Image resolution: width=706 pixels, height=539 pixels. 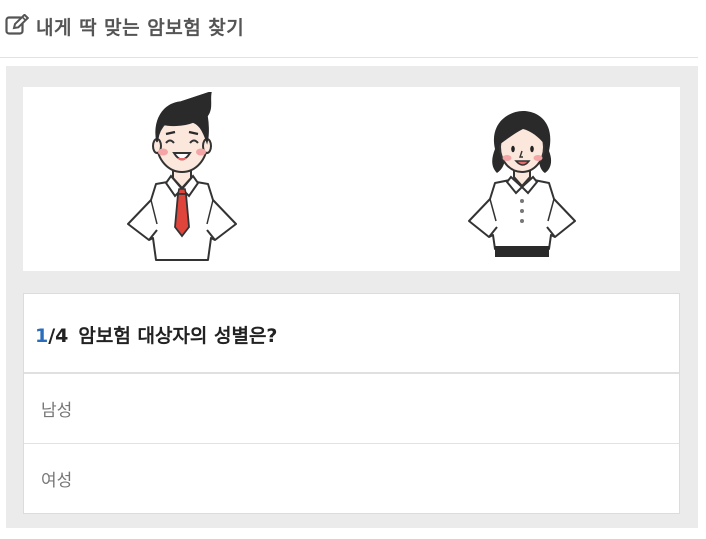 I want to click on option-female: 여성, so click(x=351, y=478).